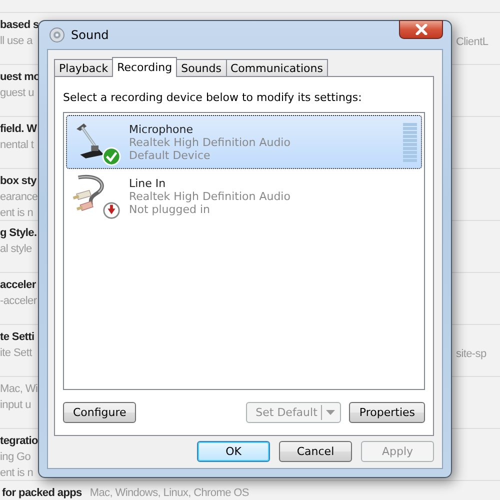 This screenshot has width=500, height=500. I want to click on tab: Sounds, so click(201, 67).